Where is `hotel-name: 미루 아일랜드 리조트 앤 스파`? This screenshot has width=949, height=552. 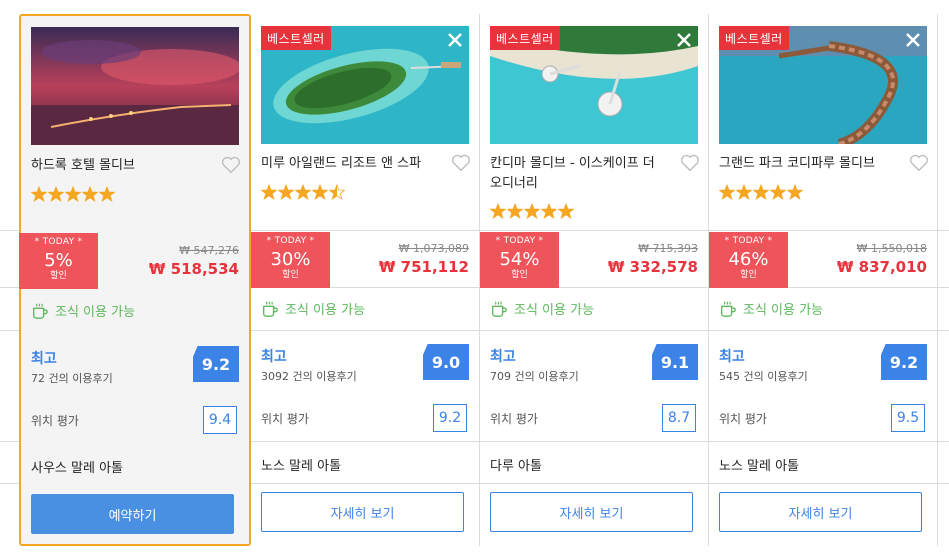 hotel-name: 미루 아일랜드 리조트 앤 스파 is located at coordinates (351, 164).